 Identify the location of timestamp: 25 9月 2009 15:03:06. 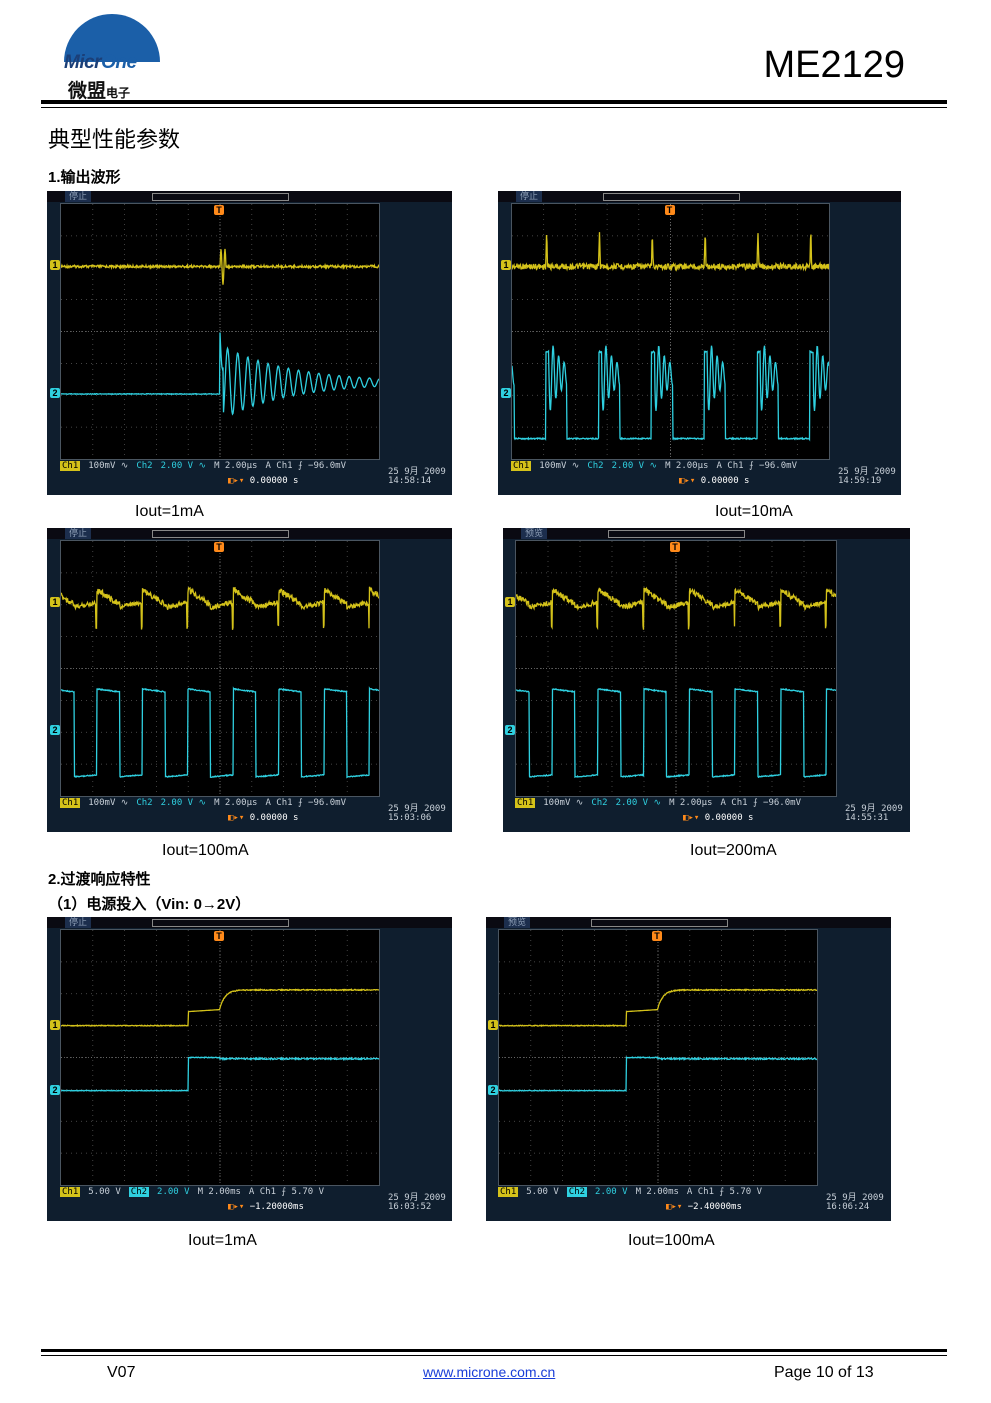
(417, 814).